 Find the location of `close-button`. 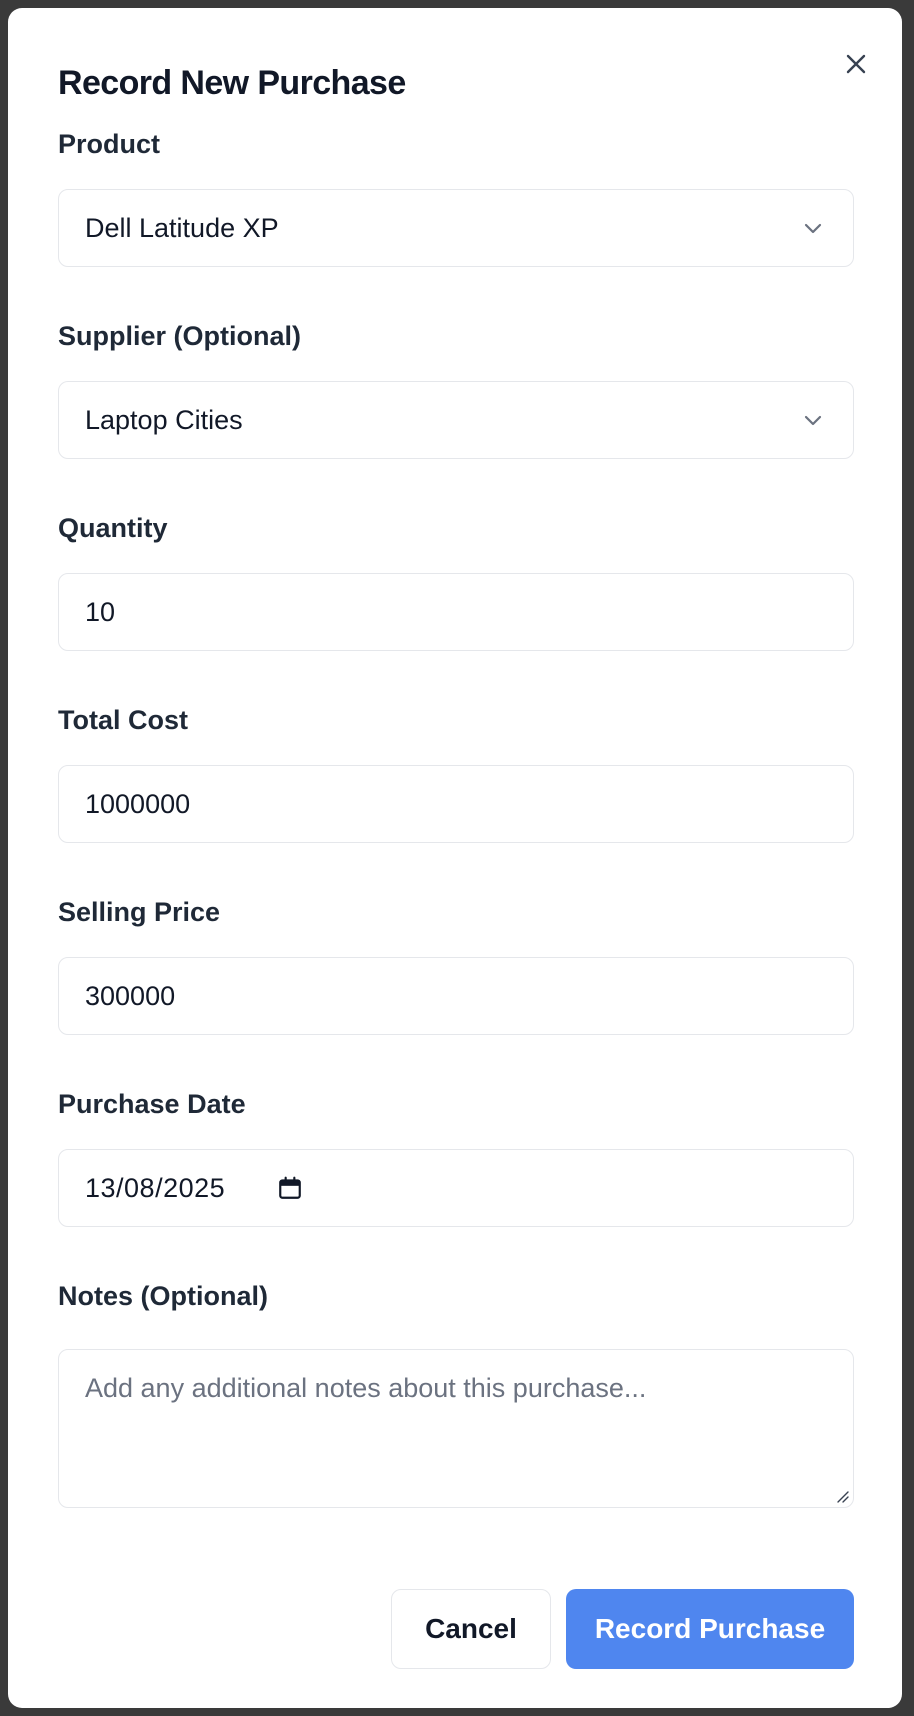

close-button is located at coordinates (856, 64).